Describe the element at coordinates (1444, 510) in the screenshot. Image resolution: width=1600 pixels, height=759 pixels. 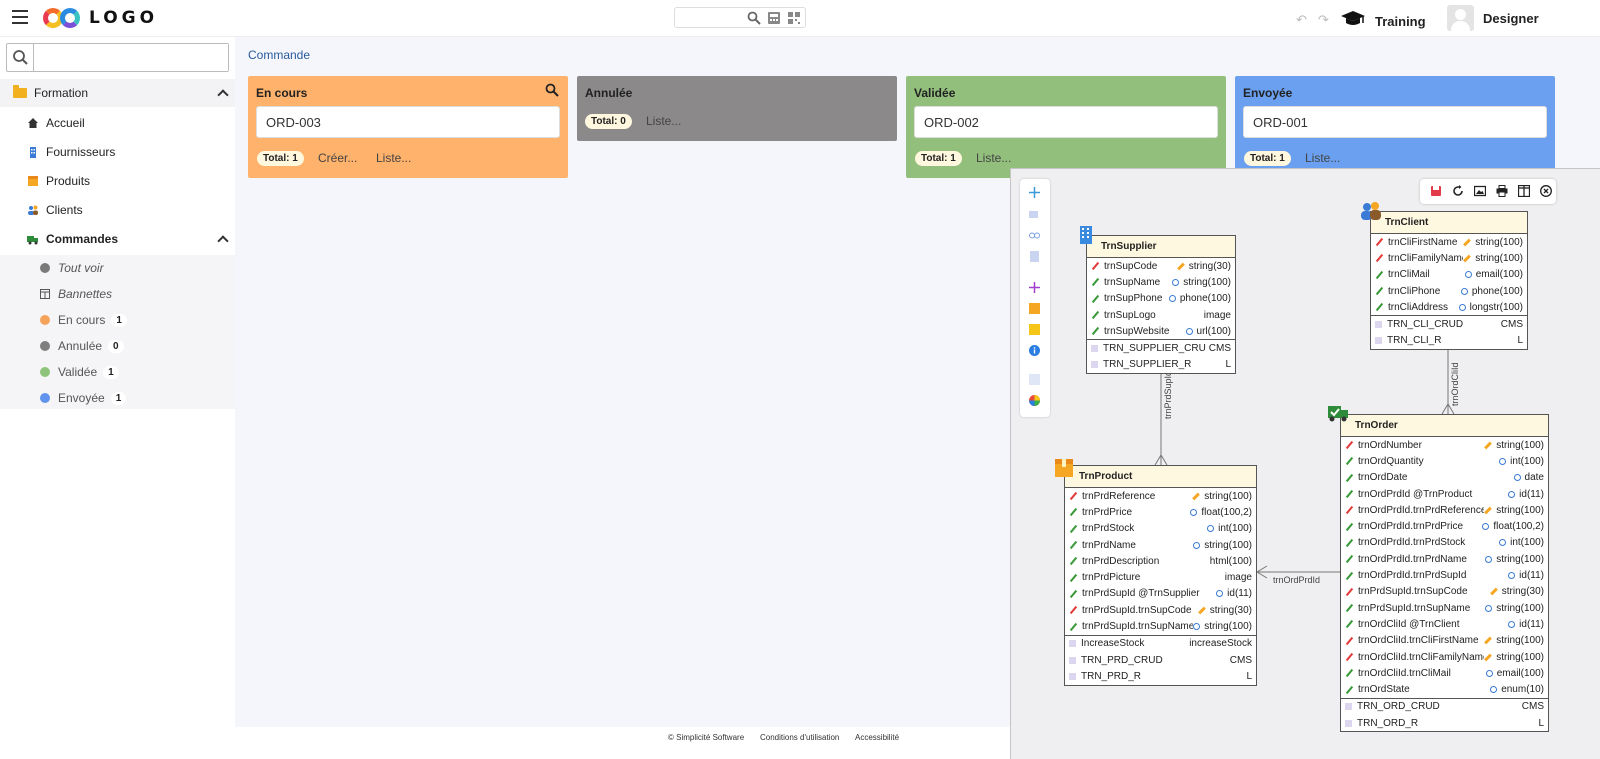
I see `field-row: trnOrdPrdId.trnPrdReference string(100)` at that location.